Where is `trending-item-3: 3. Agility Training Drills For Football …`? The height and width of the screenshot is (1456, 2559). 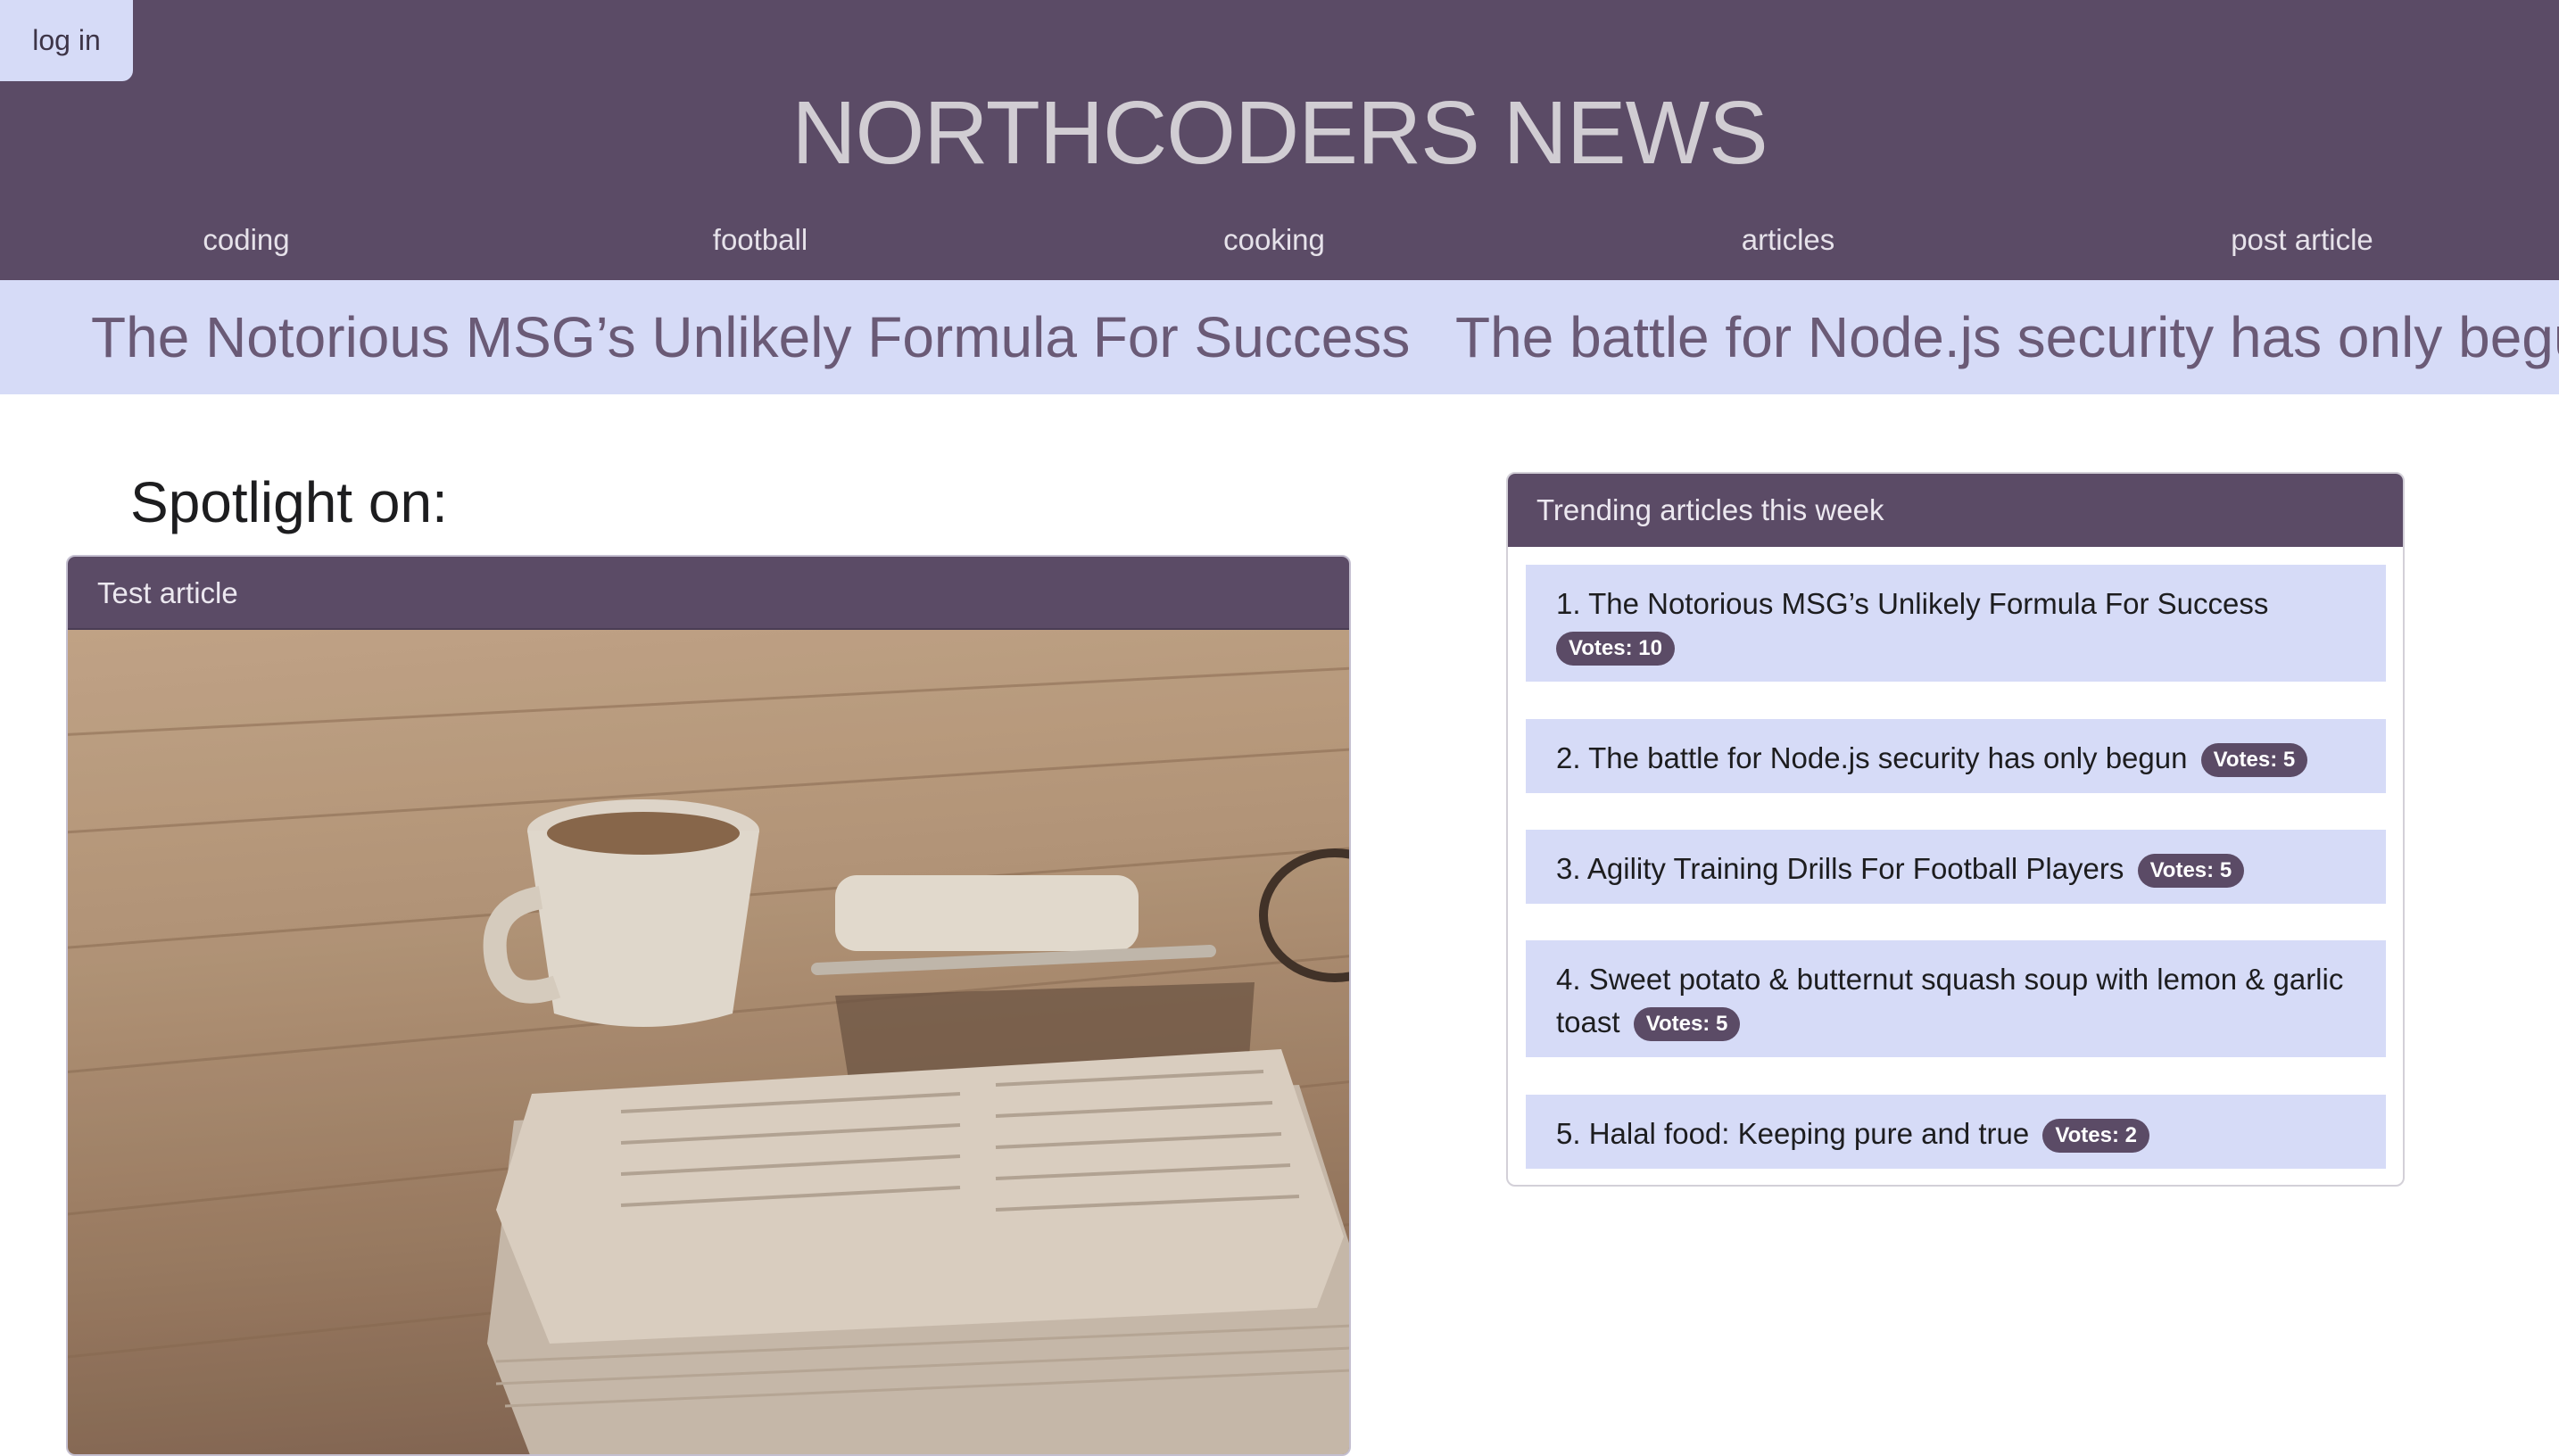
trending-item-3: 3. Agility Training Drills For Football … is located at coordinates (1956, 867).